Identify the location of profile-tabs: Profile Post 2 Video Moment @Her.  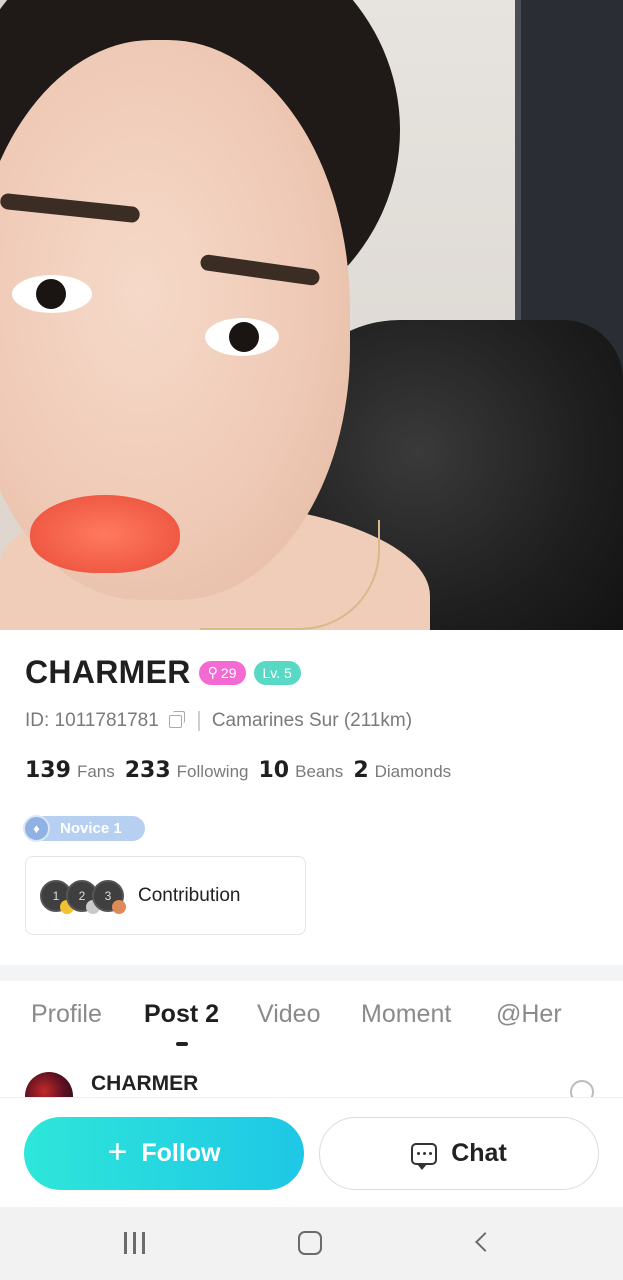
(311, 1025).